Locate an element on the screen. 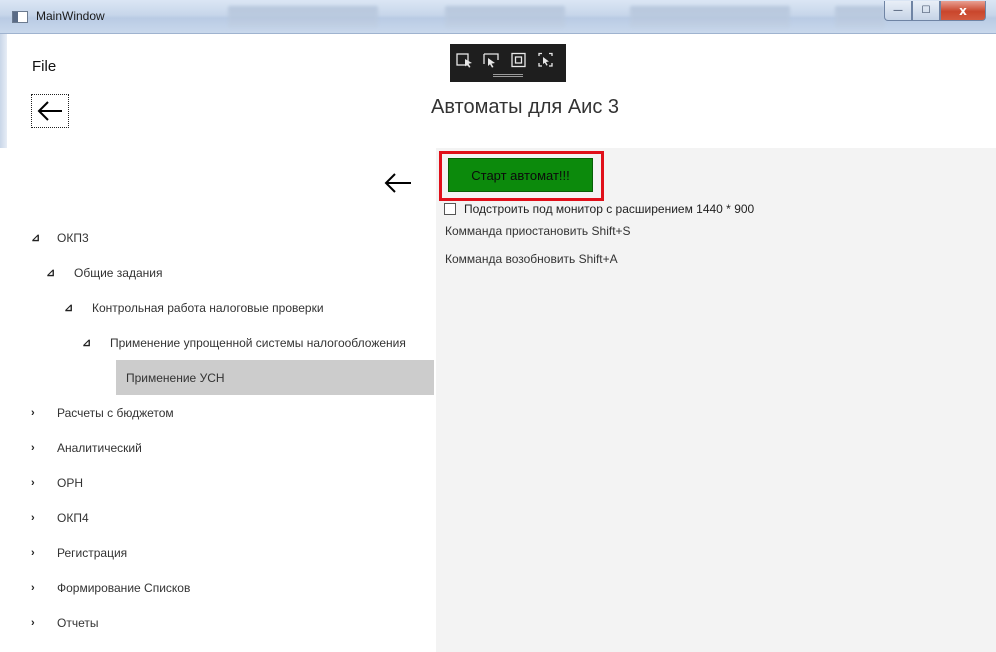  close-icon: x is located at coordinates (963, 10).